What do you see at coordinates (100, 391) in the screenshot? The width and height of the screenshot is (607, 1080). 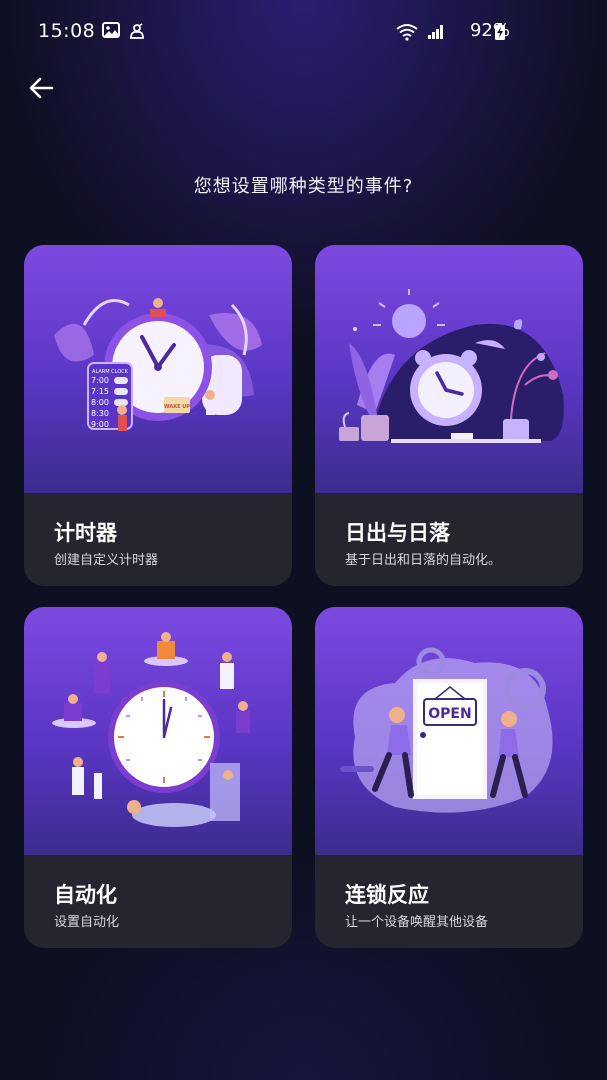 I see `alarm-time: 7:15` at bounding box center [100, 391].